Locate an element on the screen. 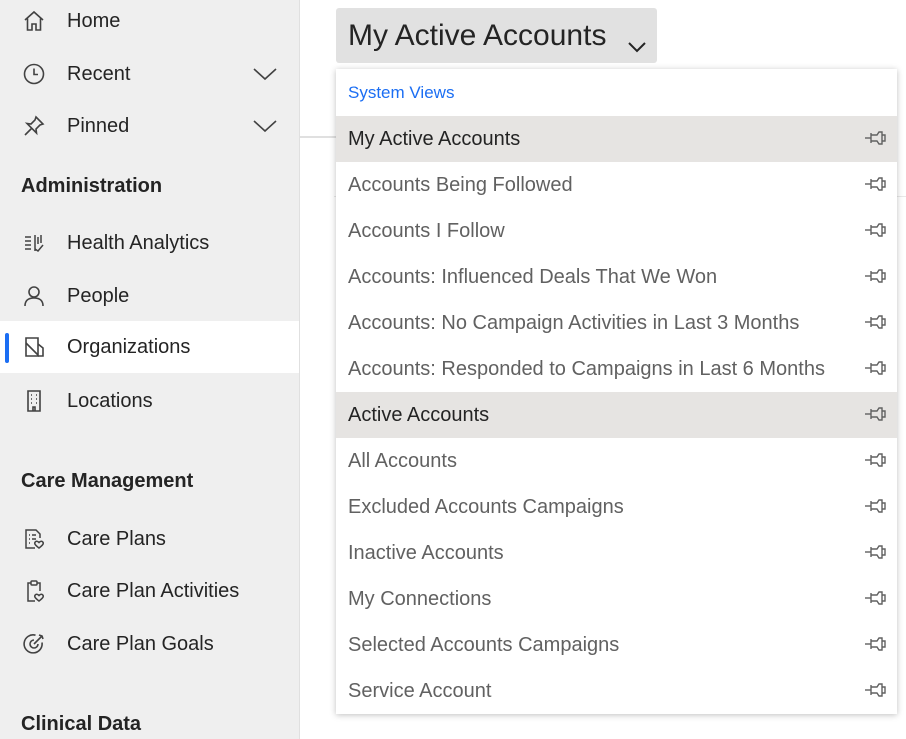 The width and height of the screenshot is (906, 739). sidebar-item-locations: Locations is located at coordinates (149, 401).